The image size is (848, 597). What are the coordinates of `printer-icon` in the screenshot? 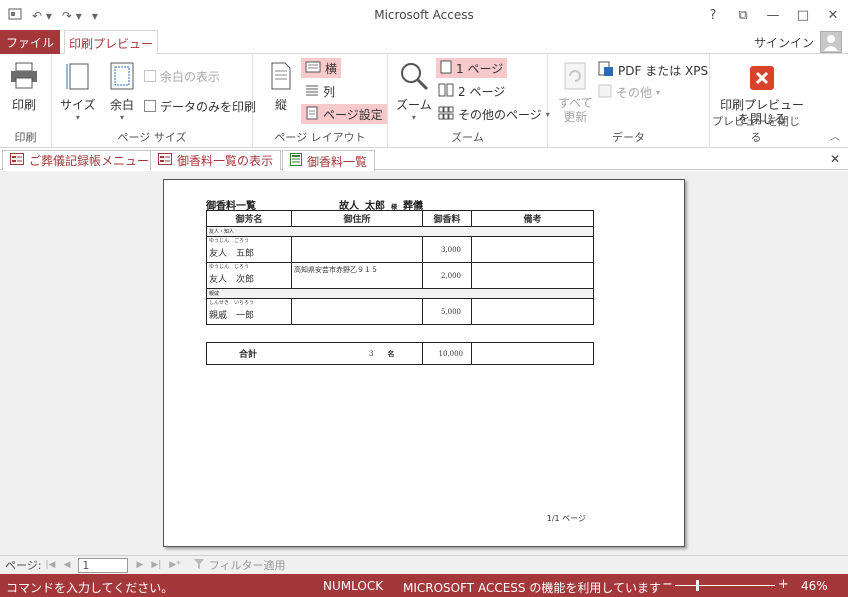 It's located at (24, 76).